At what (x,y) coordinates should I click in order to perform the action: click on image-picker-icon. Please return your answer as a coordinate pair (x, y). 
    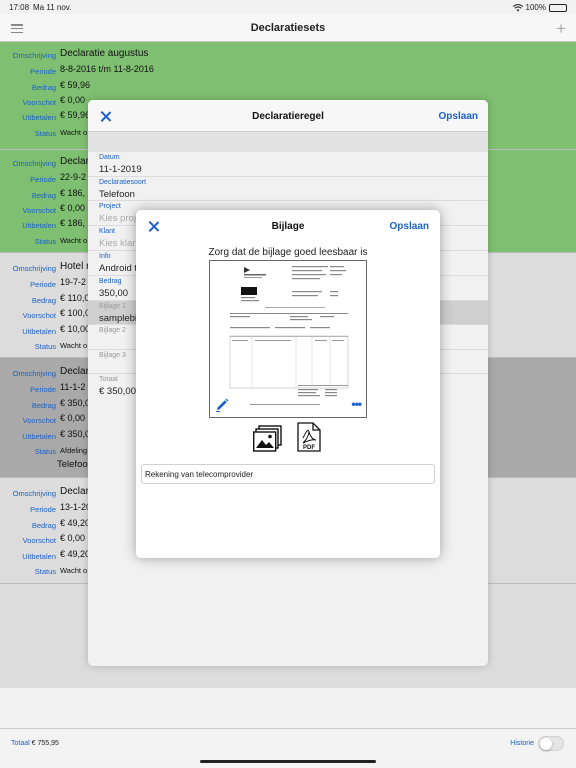
    Looking at the image, I should click on (268, 438).